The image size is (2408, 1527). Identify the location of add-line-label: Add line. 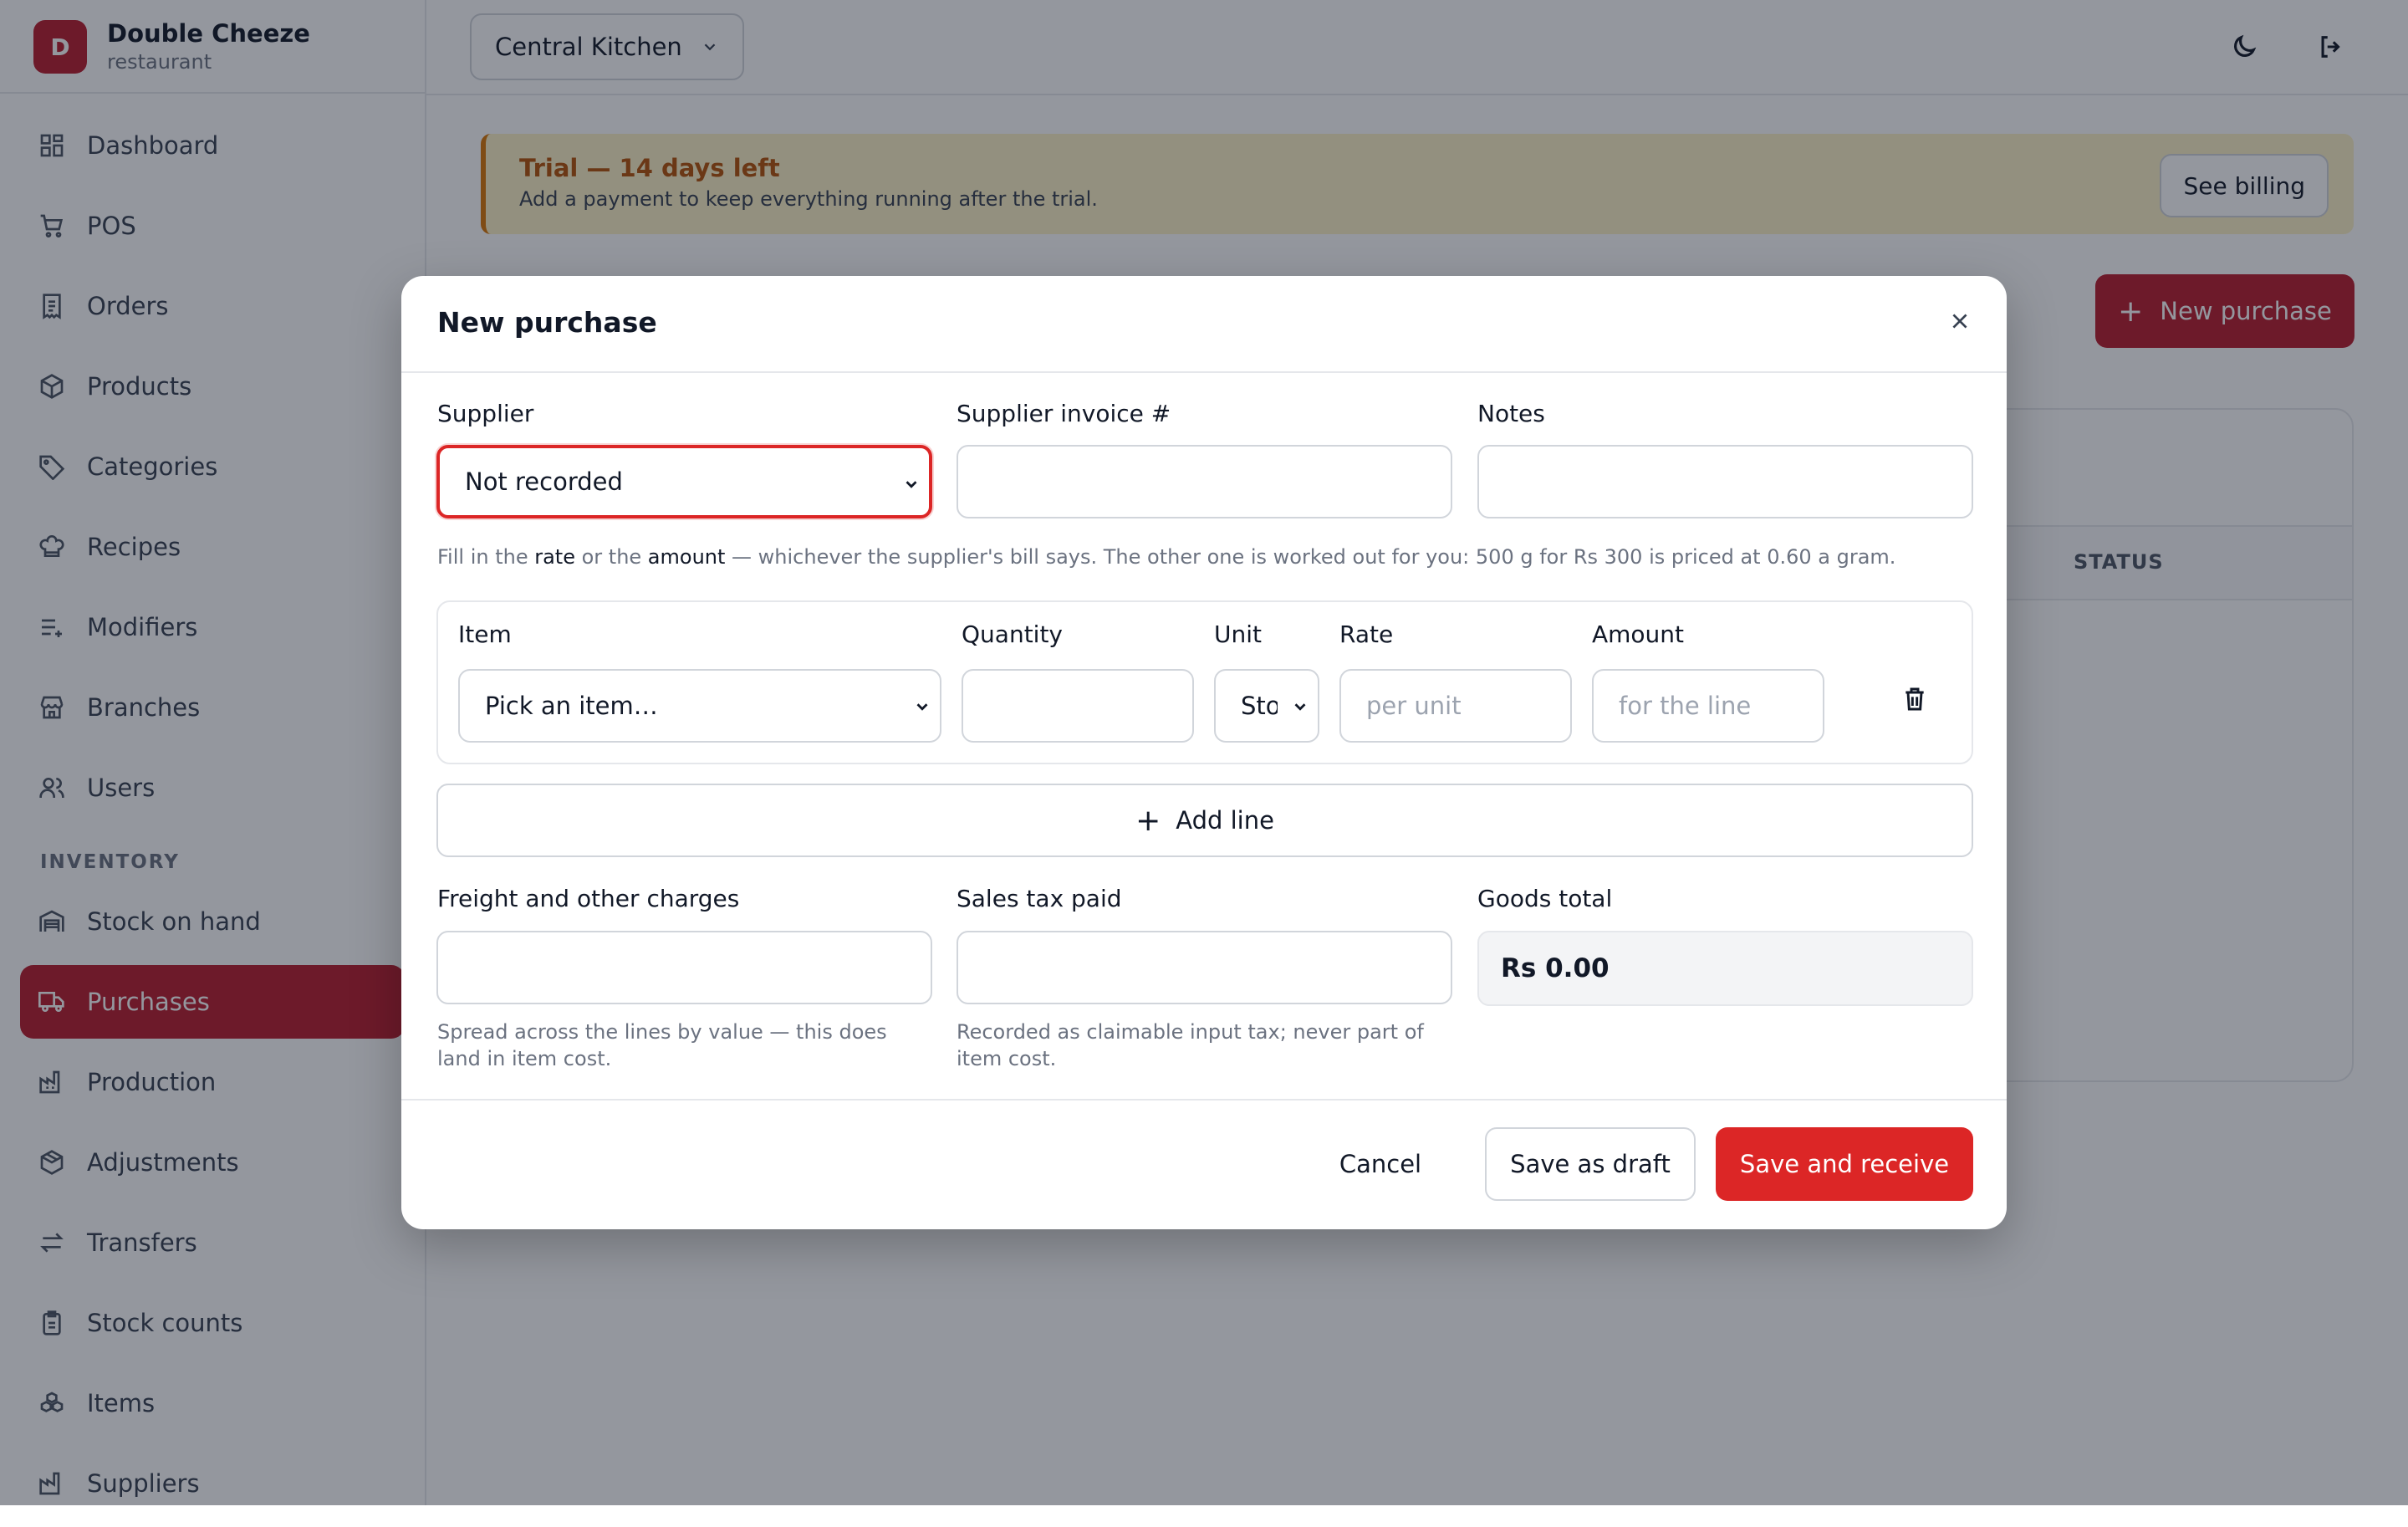
(1225, 821).